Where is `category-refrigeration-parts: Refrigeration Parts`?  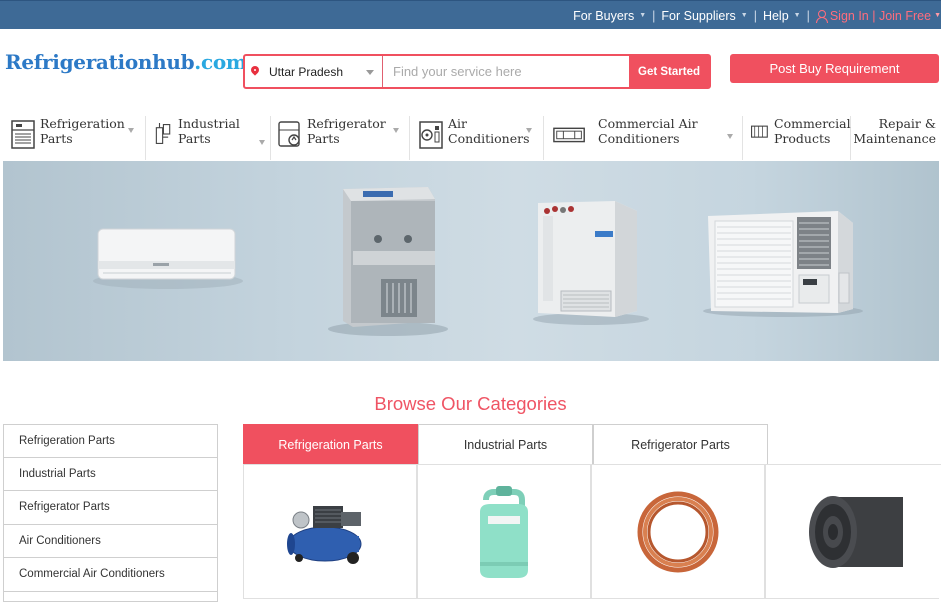
category-refrigeration-parts: Refrigeration Parts is located at coordinates (73, 138).